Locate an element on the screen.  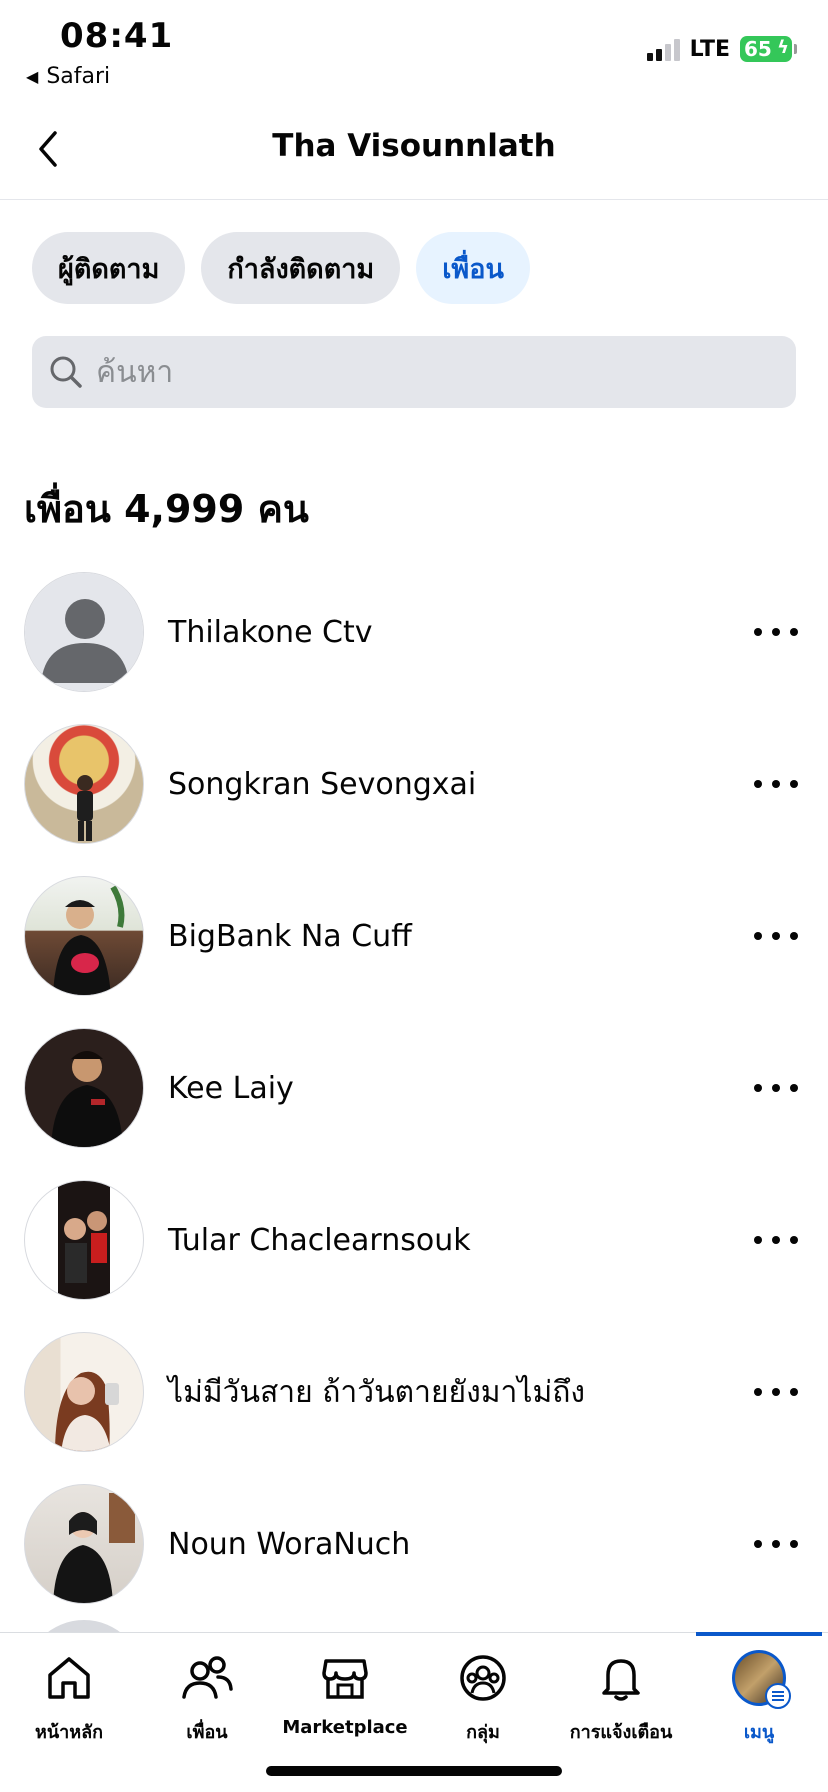
list-item: Songkran Sevongxai is located at coordinates (414, 784).